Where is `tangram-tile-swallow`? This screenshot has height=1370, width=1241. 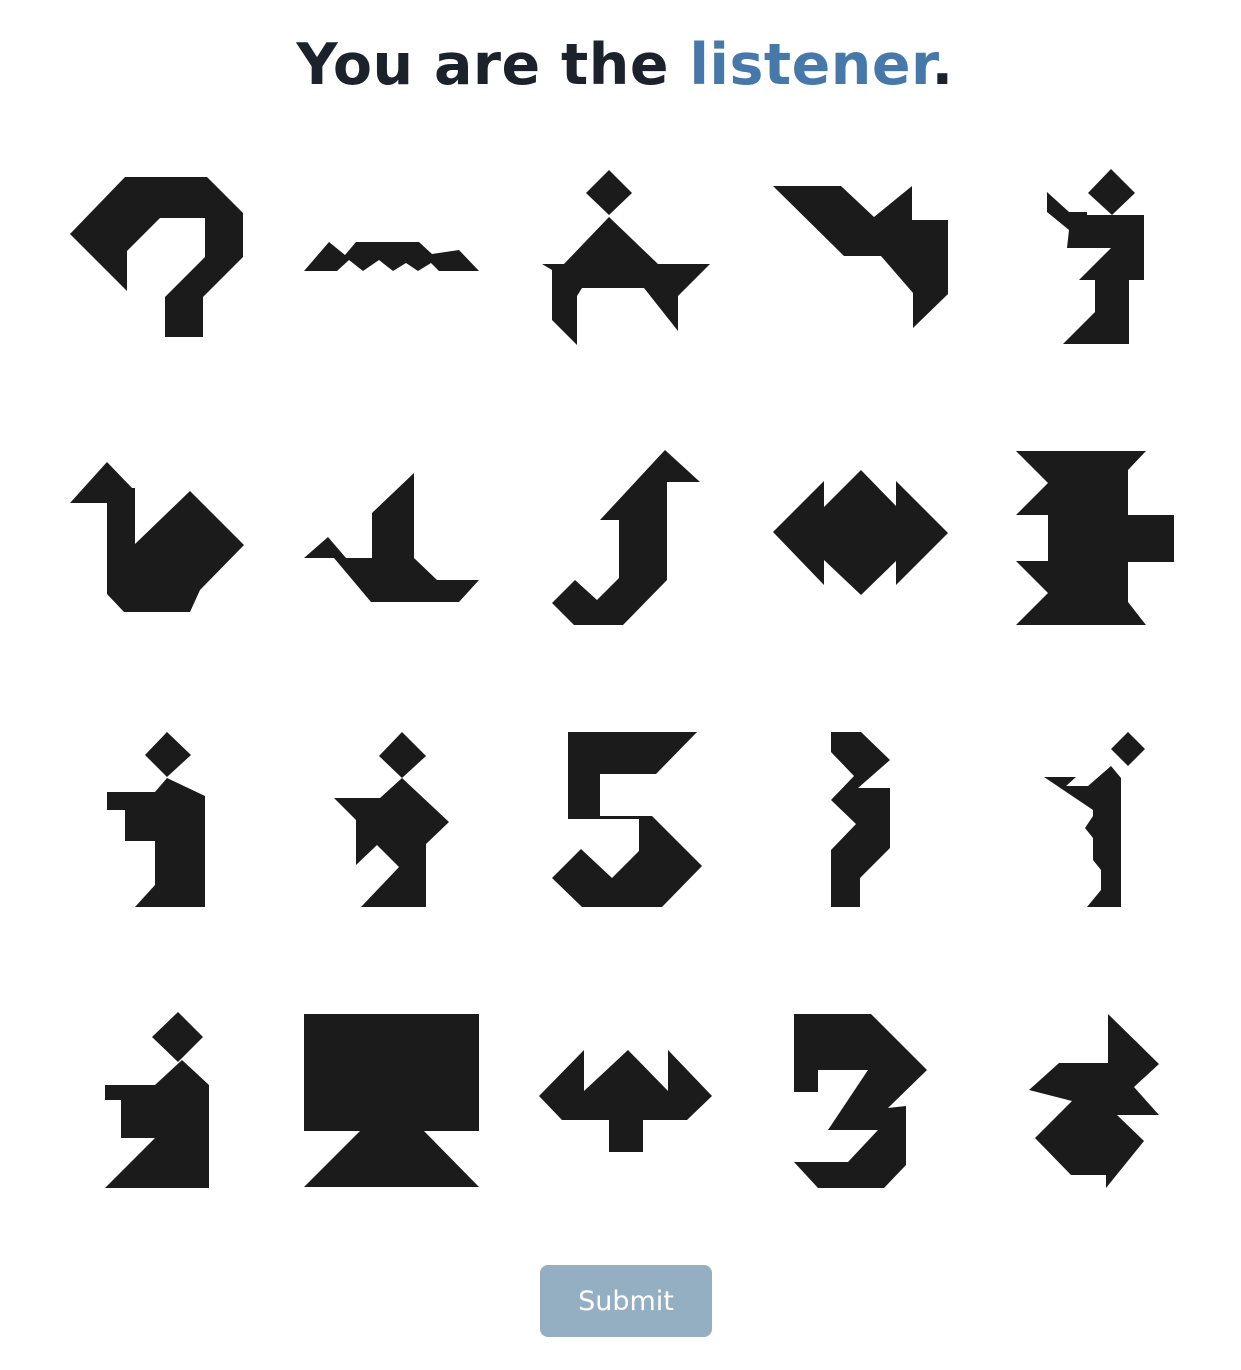
tangram-tile-swallow is located at coordinates (858, 262).